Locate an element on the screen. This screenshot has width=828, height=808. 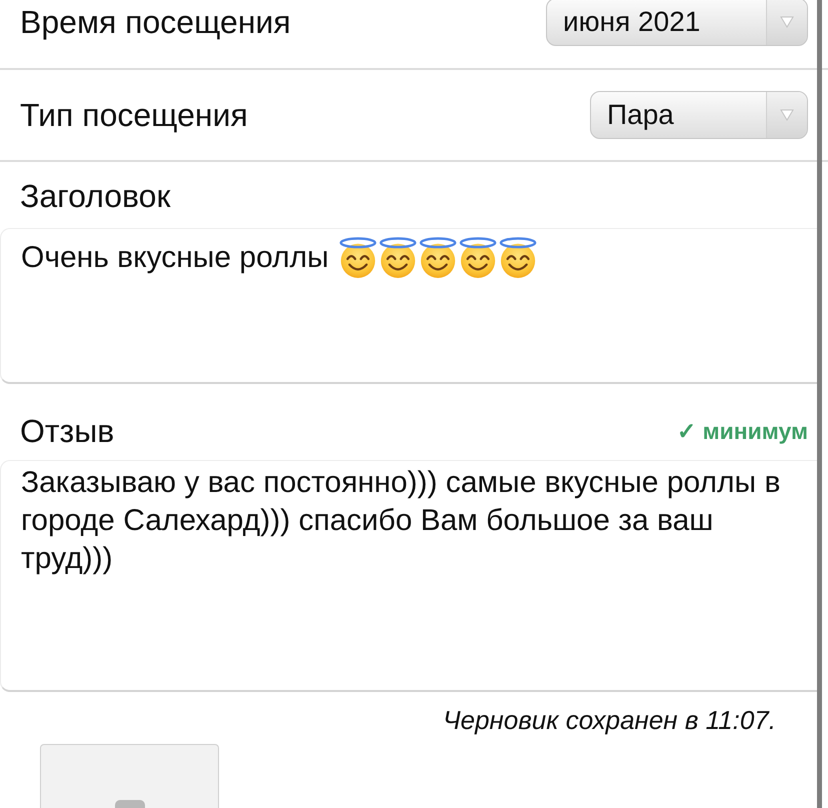
dropdown: июня 2021 is located at coordinates (677, 23).